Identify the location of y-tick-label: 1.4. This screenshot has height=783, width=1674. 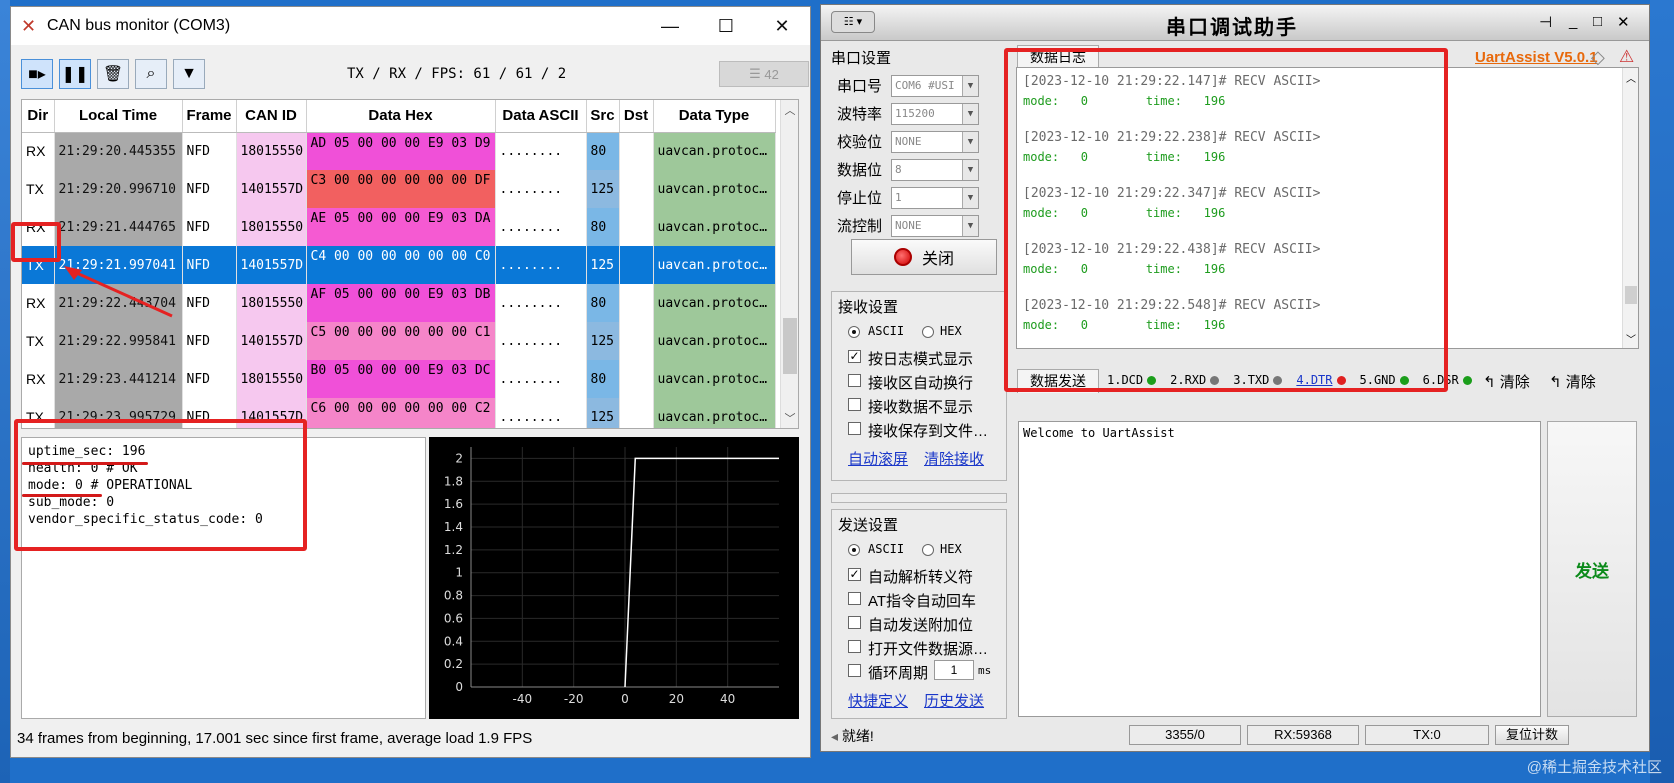
(453, 527).